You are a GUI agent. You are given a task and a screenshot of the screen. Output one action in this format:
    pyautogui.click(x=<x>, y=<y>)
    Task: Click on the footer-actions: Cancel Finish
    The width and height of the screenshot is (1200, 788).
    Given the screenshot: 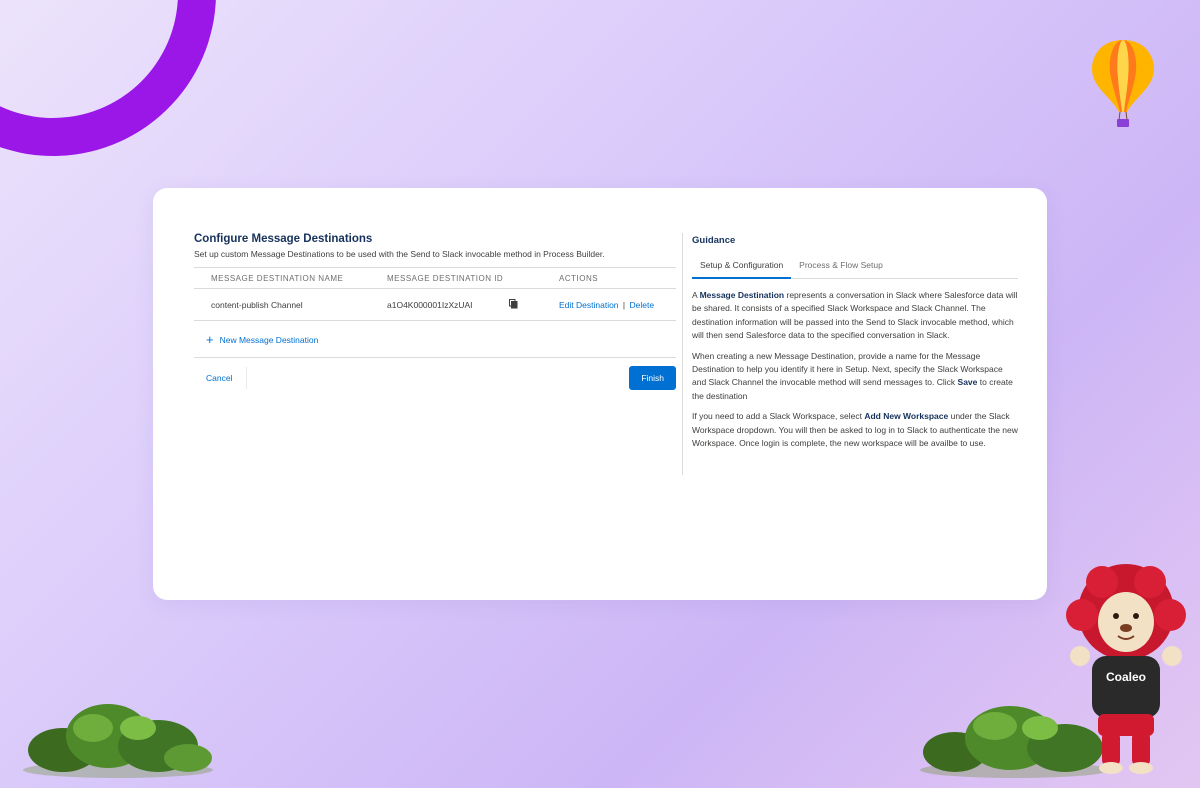 What is the action you would take?
    pyautogui.click(x=435, y=374)
    